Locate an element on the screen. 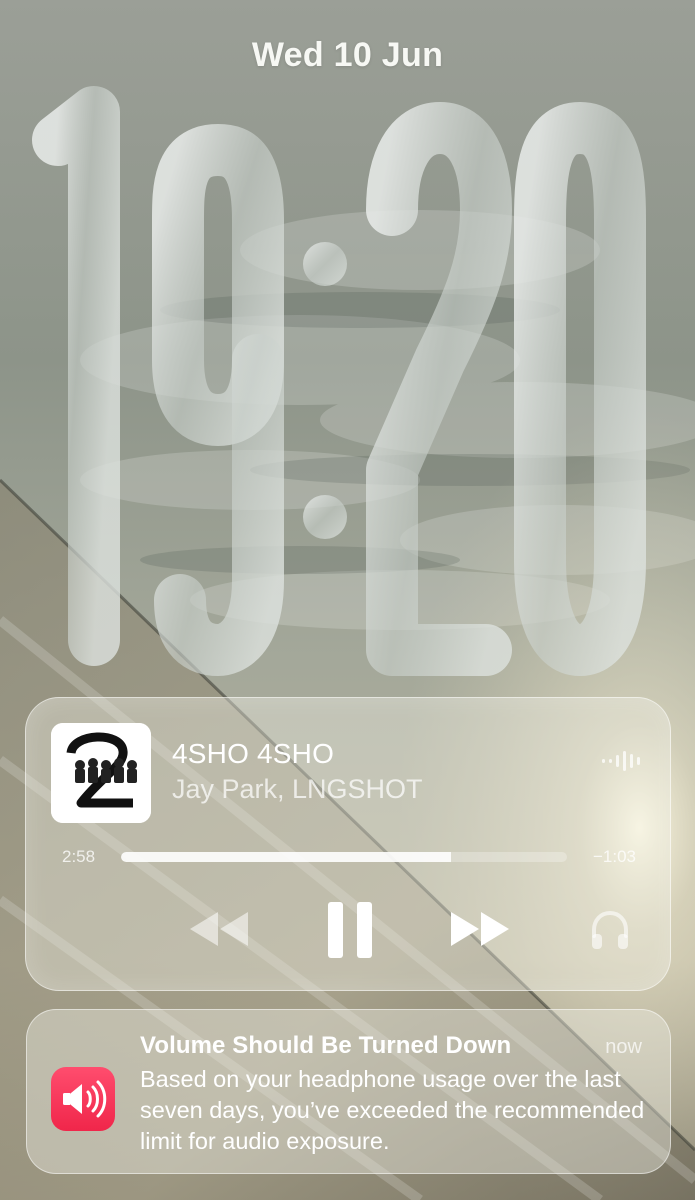 The height and width of the screenshot is (1200, 695). album-art is located at coordinates (101, 773).